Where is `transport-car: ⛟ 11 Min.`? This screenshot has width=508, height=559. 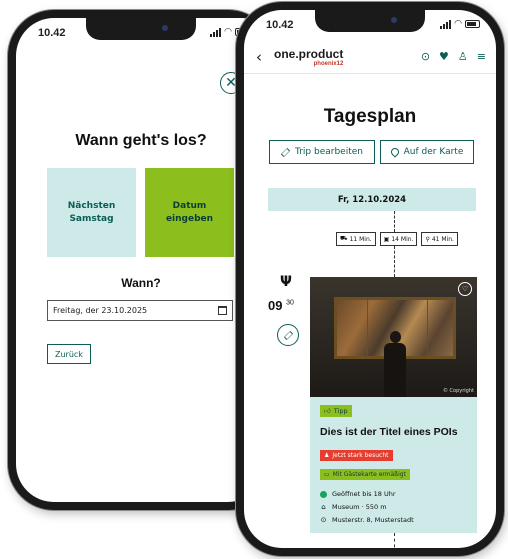 transport-car: ⛟ 11 Min. is located at coordinates (356, 239).